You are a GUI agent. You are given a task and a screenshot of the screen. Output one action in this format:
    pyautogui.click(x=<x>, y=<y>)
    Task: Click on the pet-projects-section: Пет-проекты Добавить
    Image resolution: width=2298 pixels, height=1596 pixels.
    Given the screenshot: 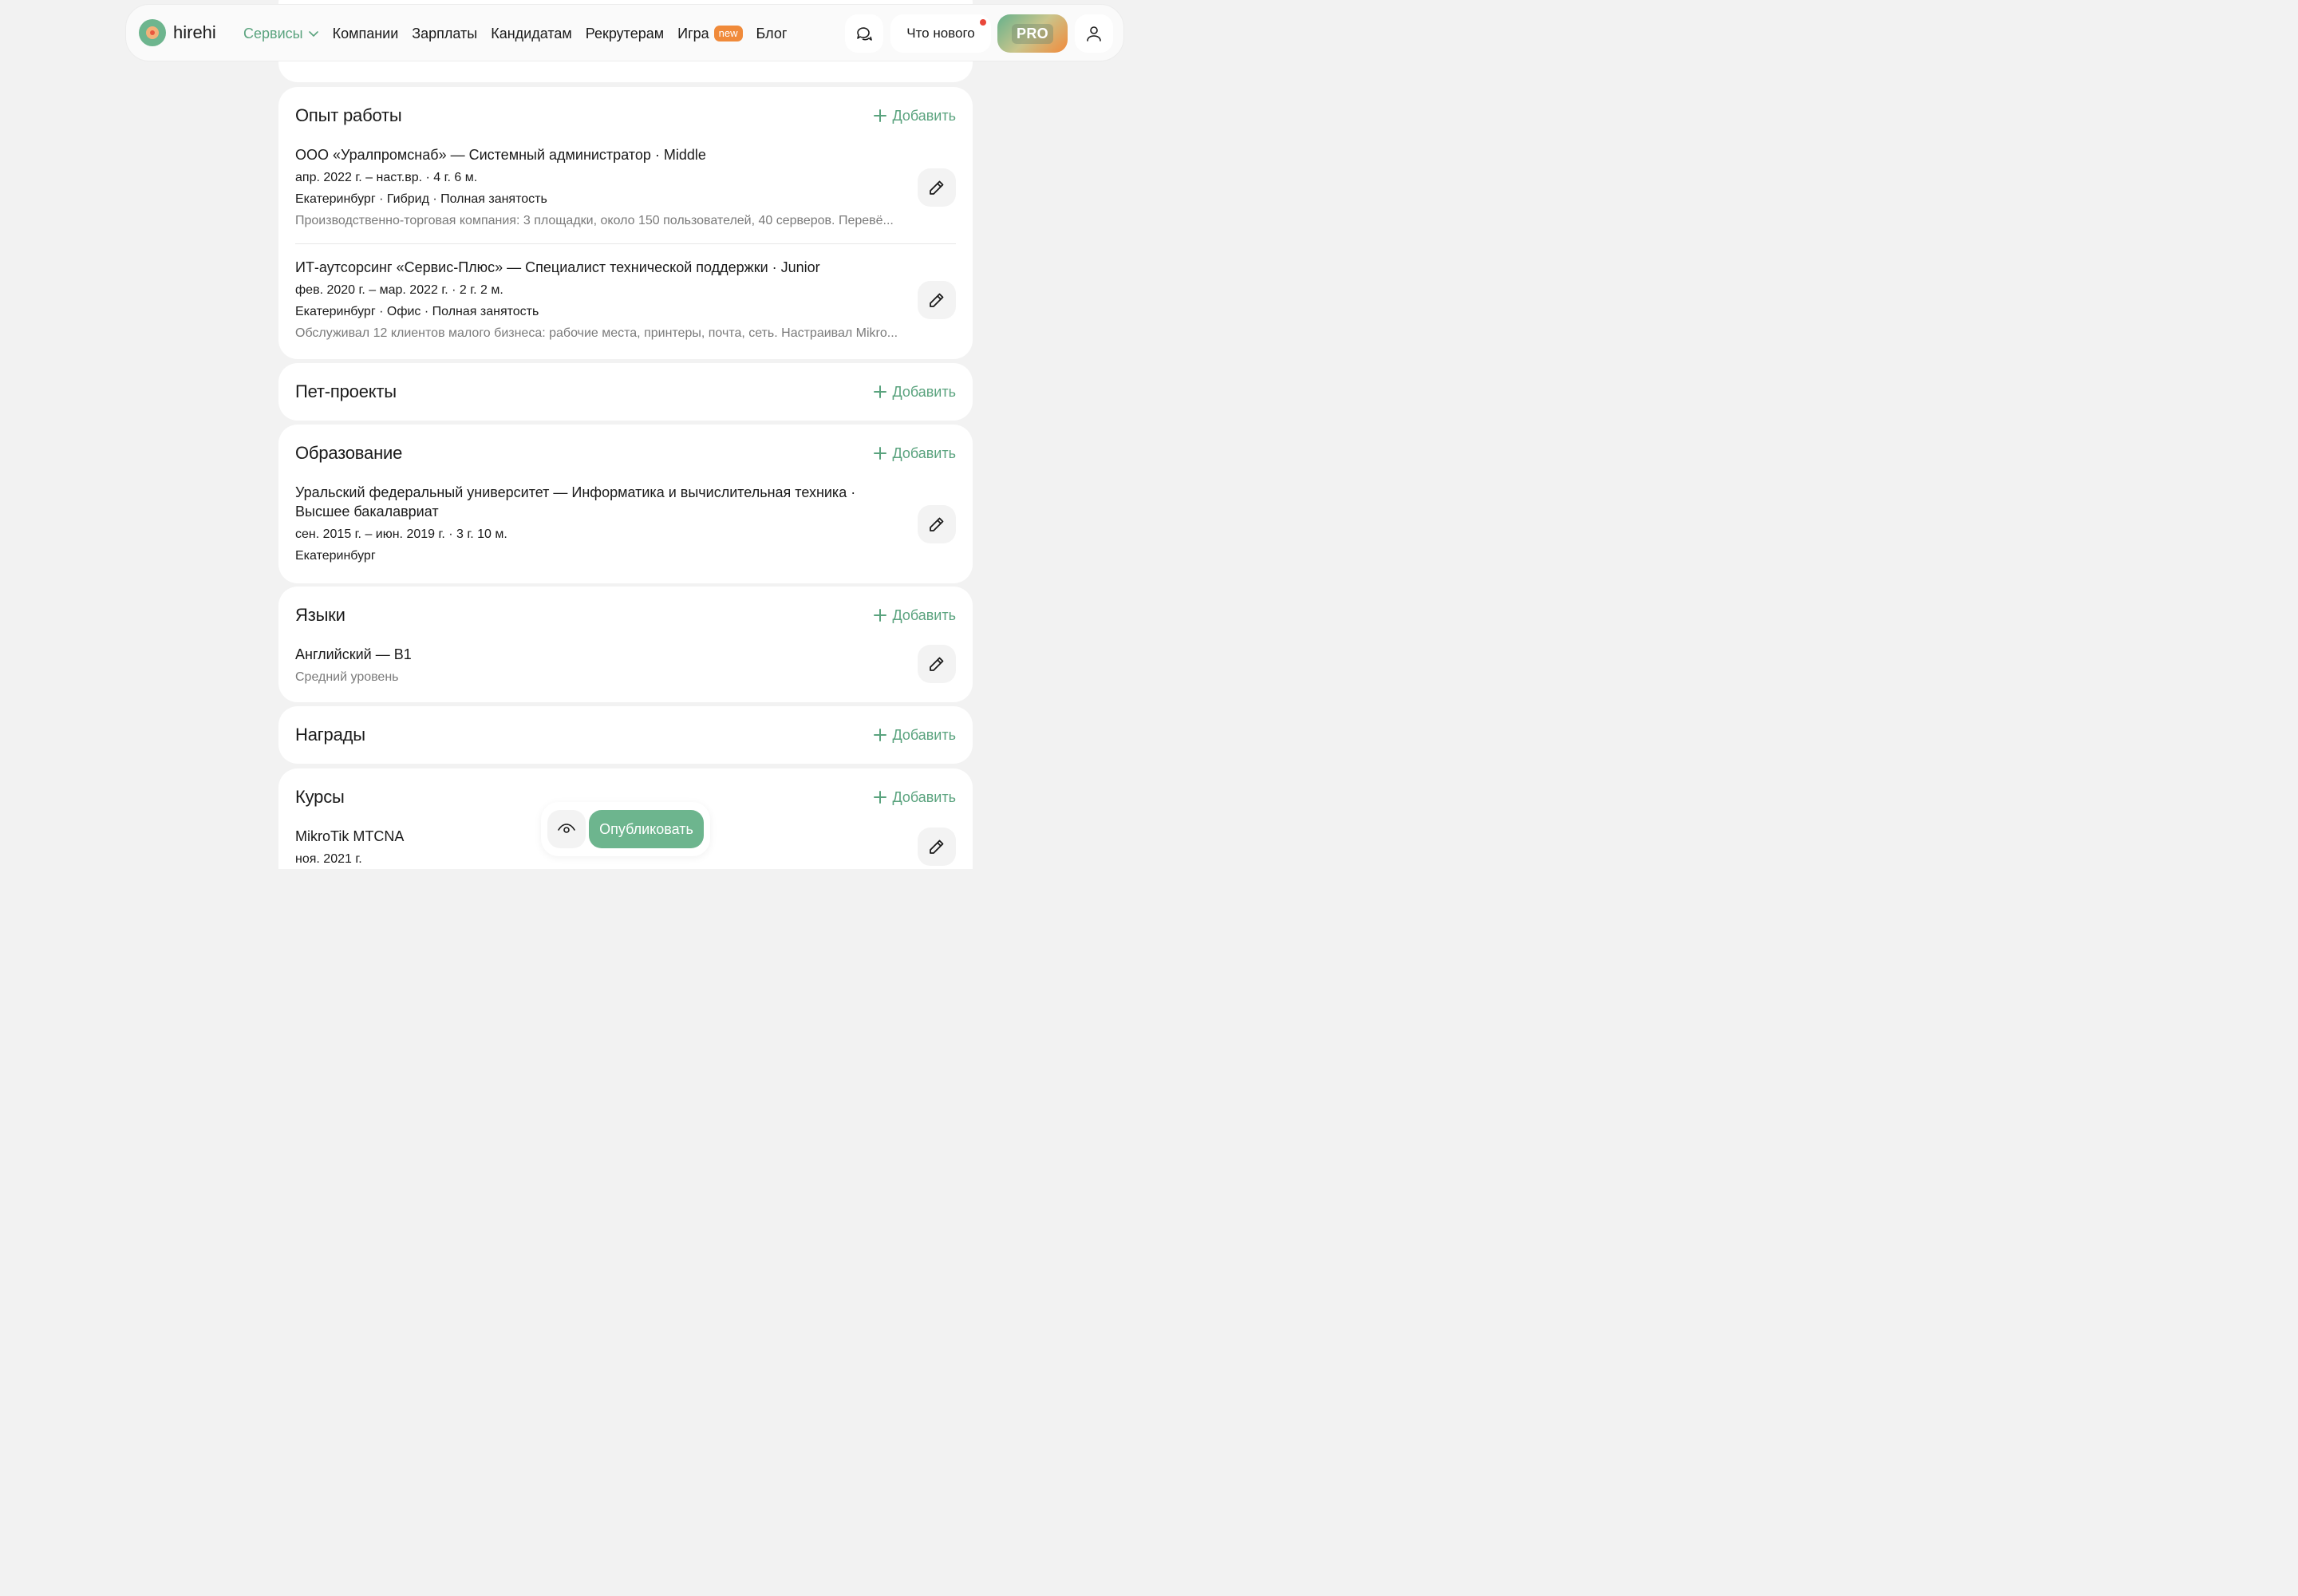 What is the action you would take?
    pyautogui.click(x=626, y=392)
    